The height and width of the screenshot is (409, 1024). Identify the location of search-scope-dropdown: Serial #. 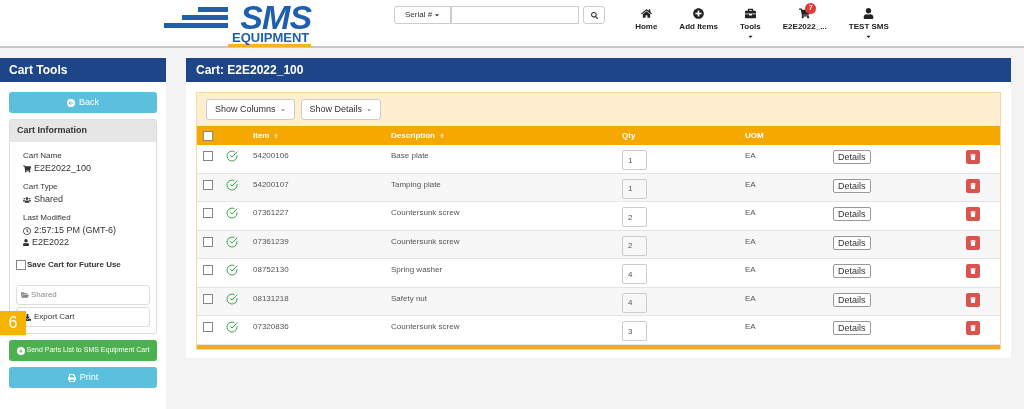
(423, 15).